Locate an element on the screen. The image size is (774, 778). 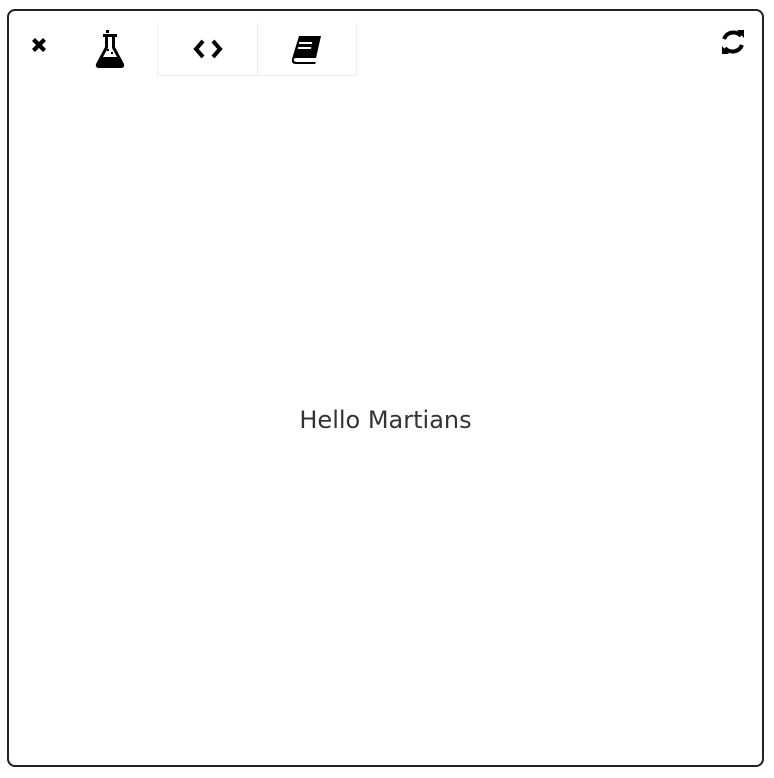
tab-bar is located at coordinates (210, 49).